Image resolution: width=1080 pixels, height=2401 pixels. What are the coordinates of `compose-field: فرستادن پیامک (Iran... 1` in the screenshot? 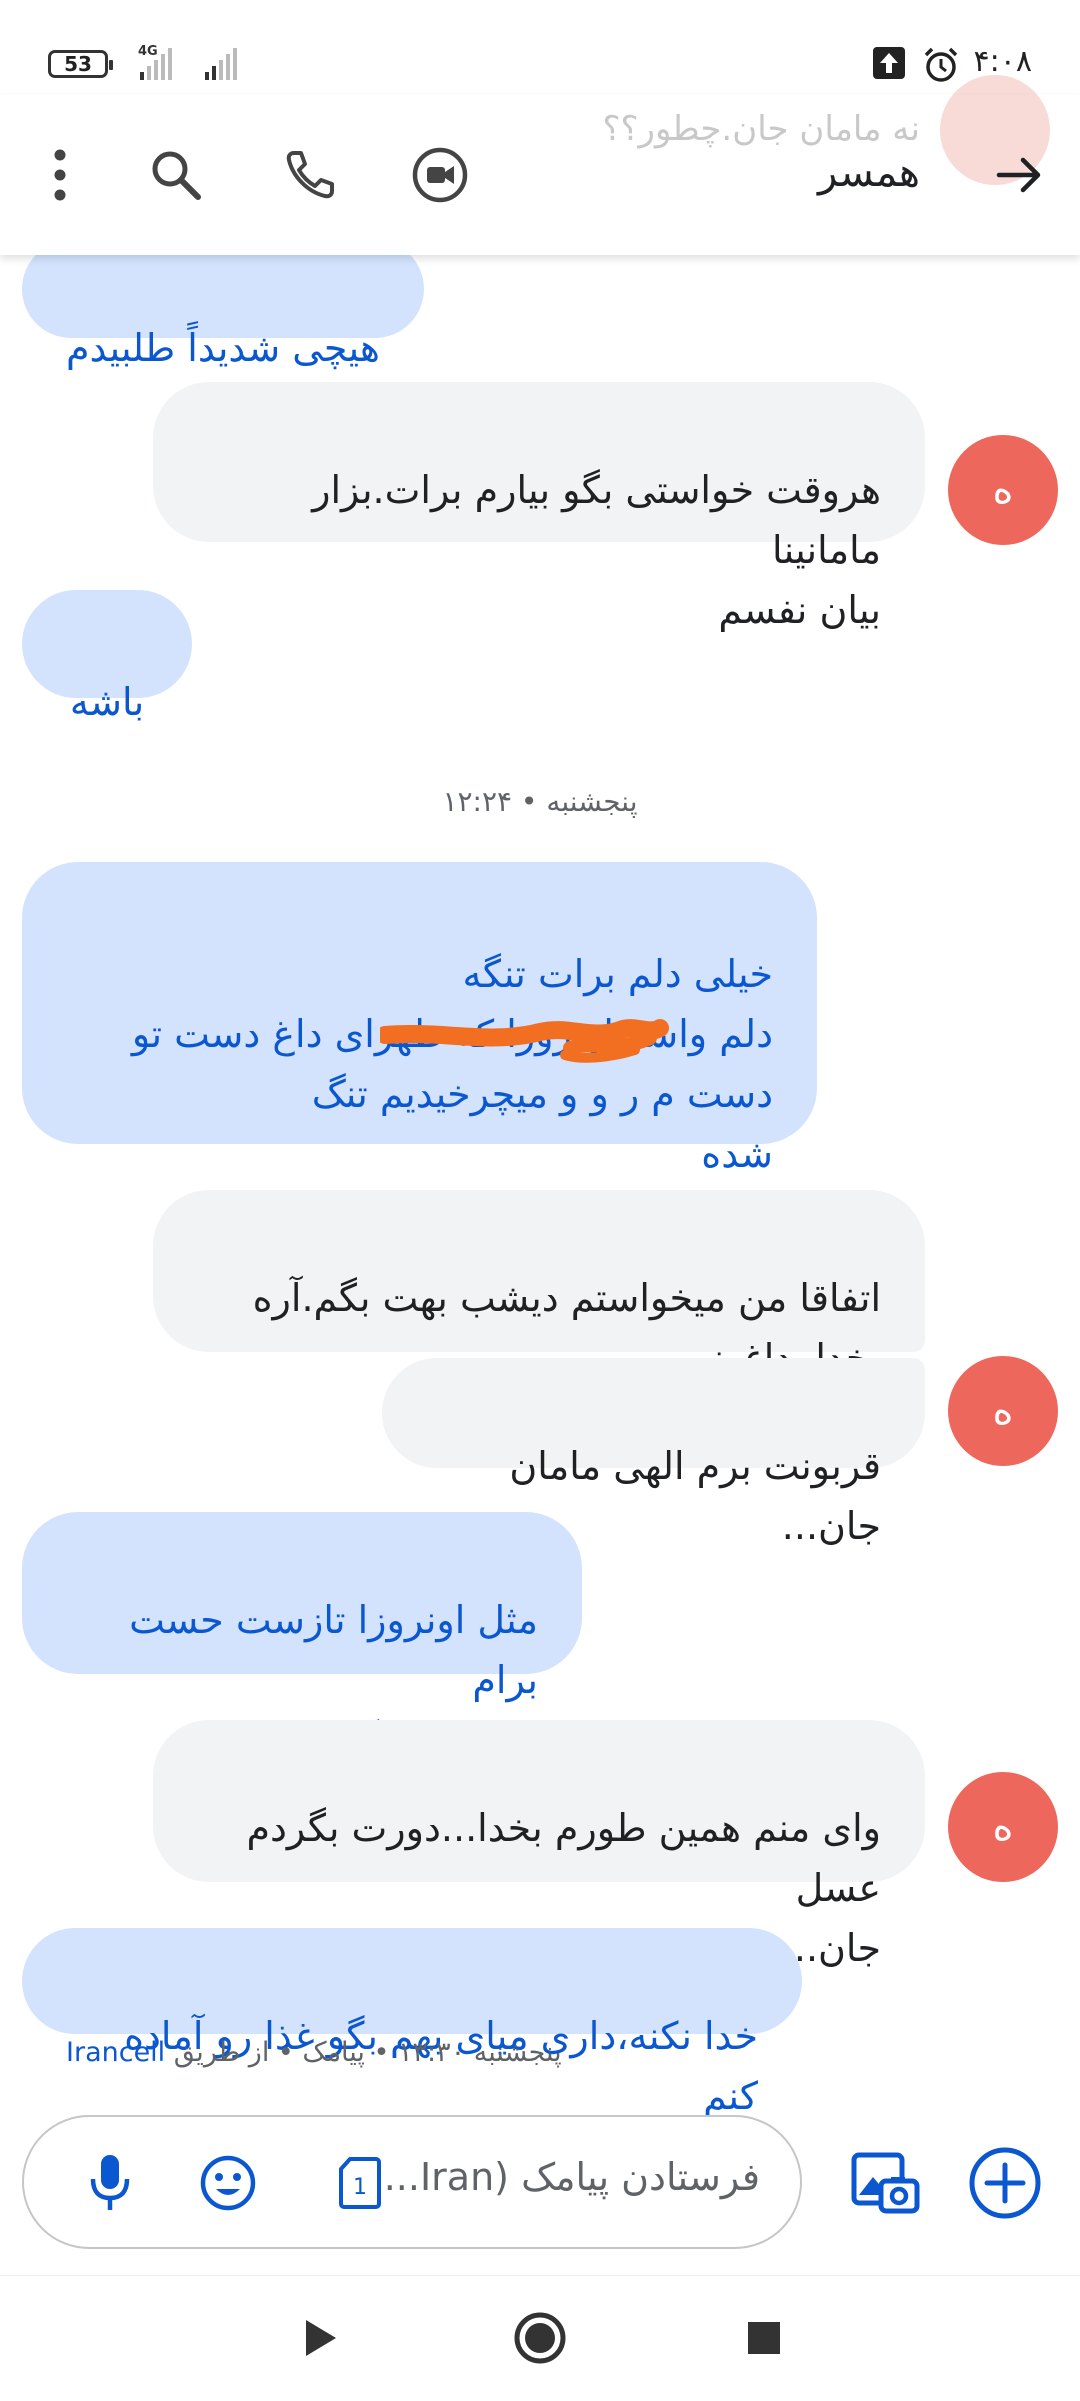 It's located at (412, 2182).